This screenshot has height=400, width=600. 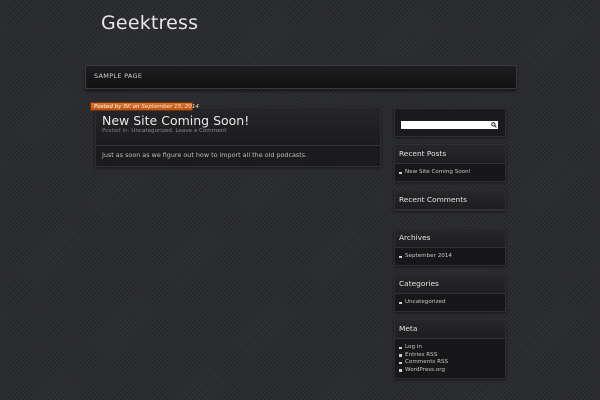 I want to click on recent-posts-title: Recent Posts, so click(x=450, y=154).